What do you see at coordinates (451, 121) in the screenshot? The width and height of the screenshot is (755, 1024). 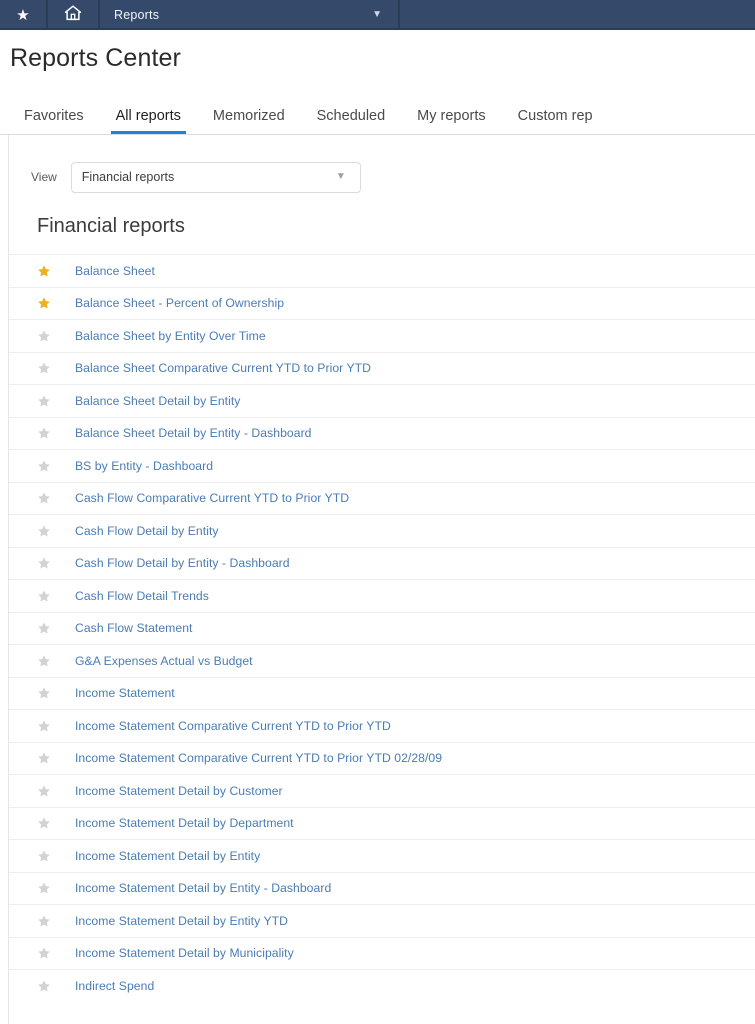 I see `tab-my-reports: My reports` at bounding box center [451, 121].